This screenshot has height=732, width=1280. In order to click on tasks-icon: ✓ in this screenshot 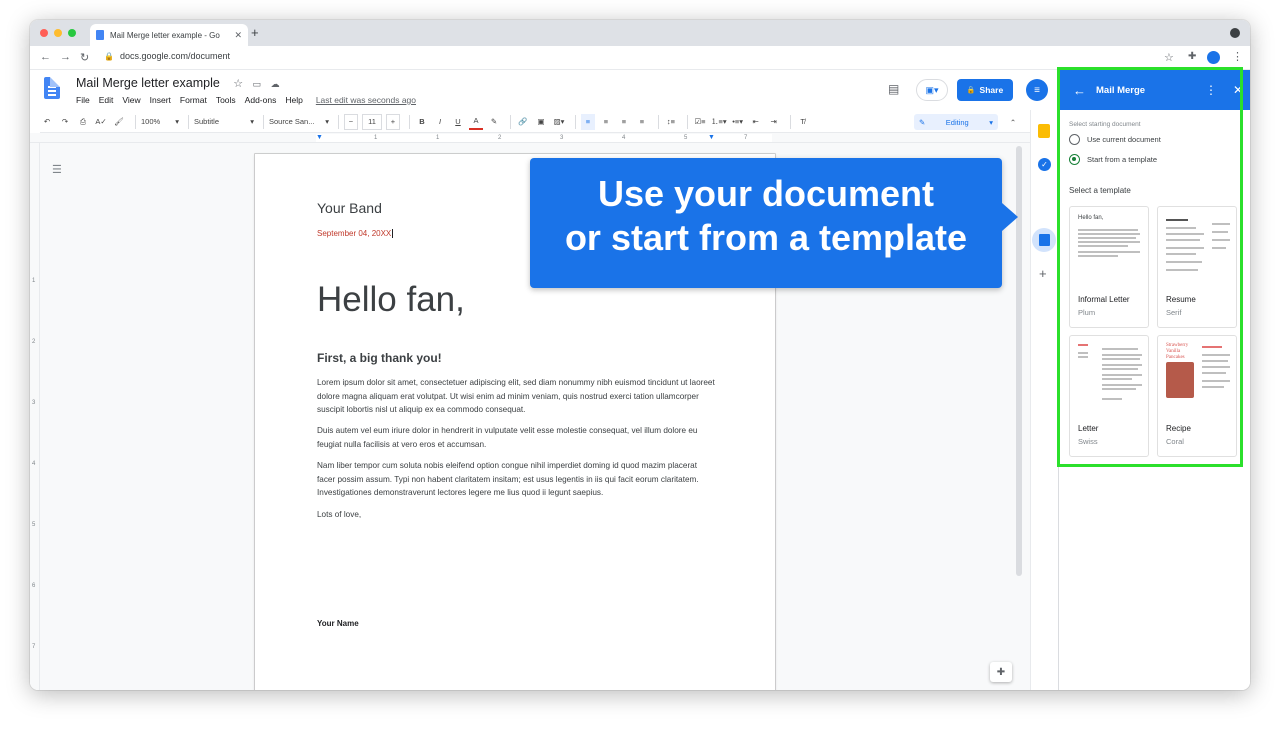, I will do `click(1044, 164)`.